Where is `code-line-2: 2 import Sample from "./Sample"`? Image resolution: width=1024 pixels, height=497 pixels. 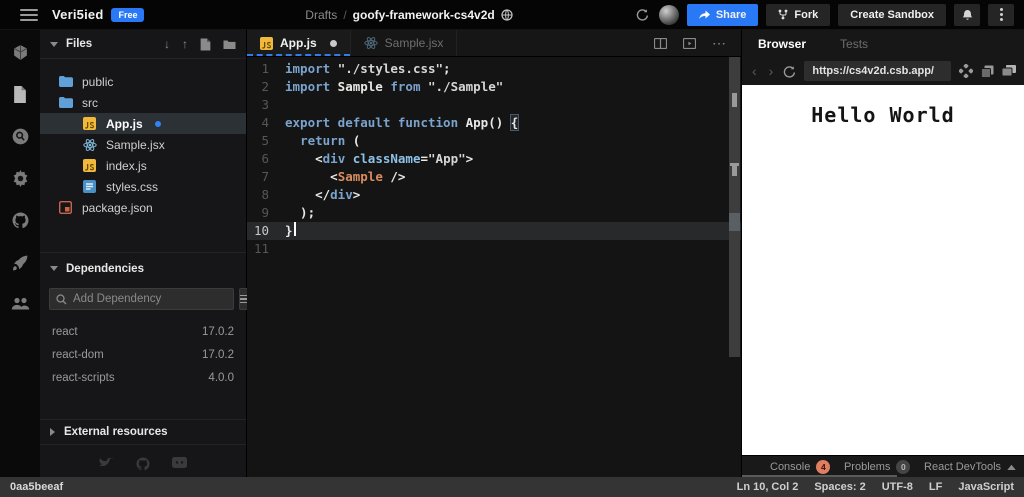
code-line-2: 2 import Sample from "./Sample" is located at coordinates (494, 87).